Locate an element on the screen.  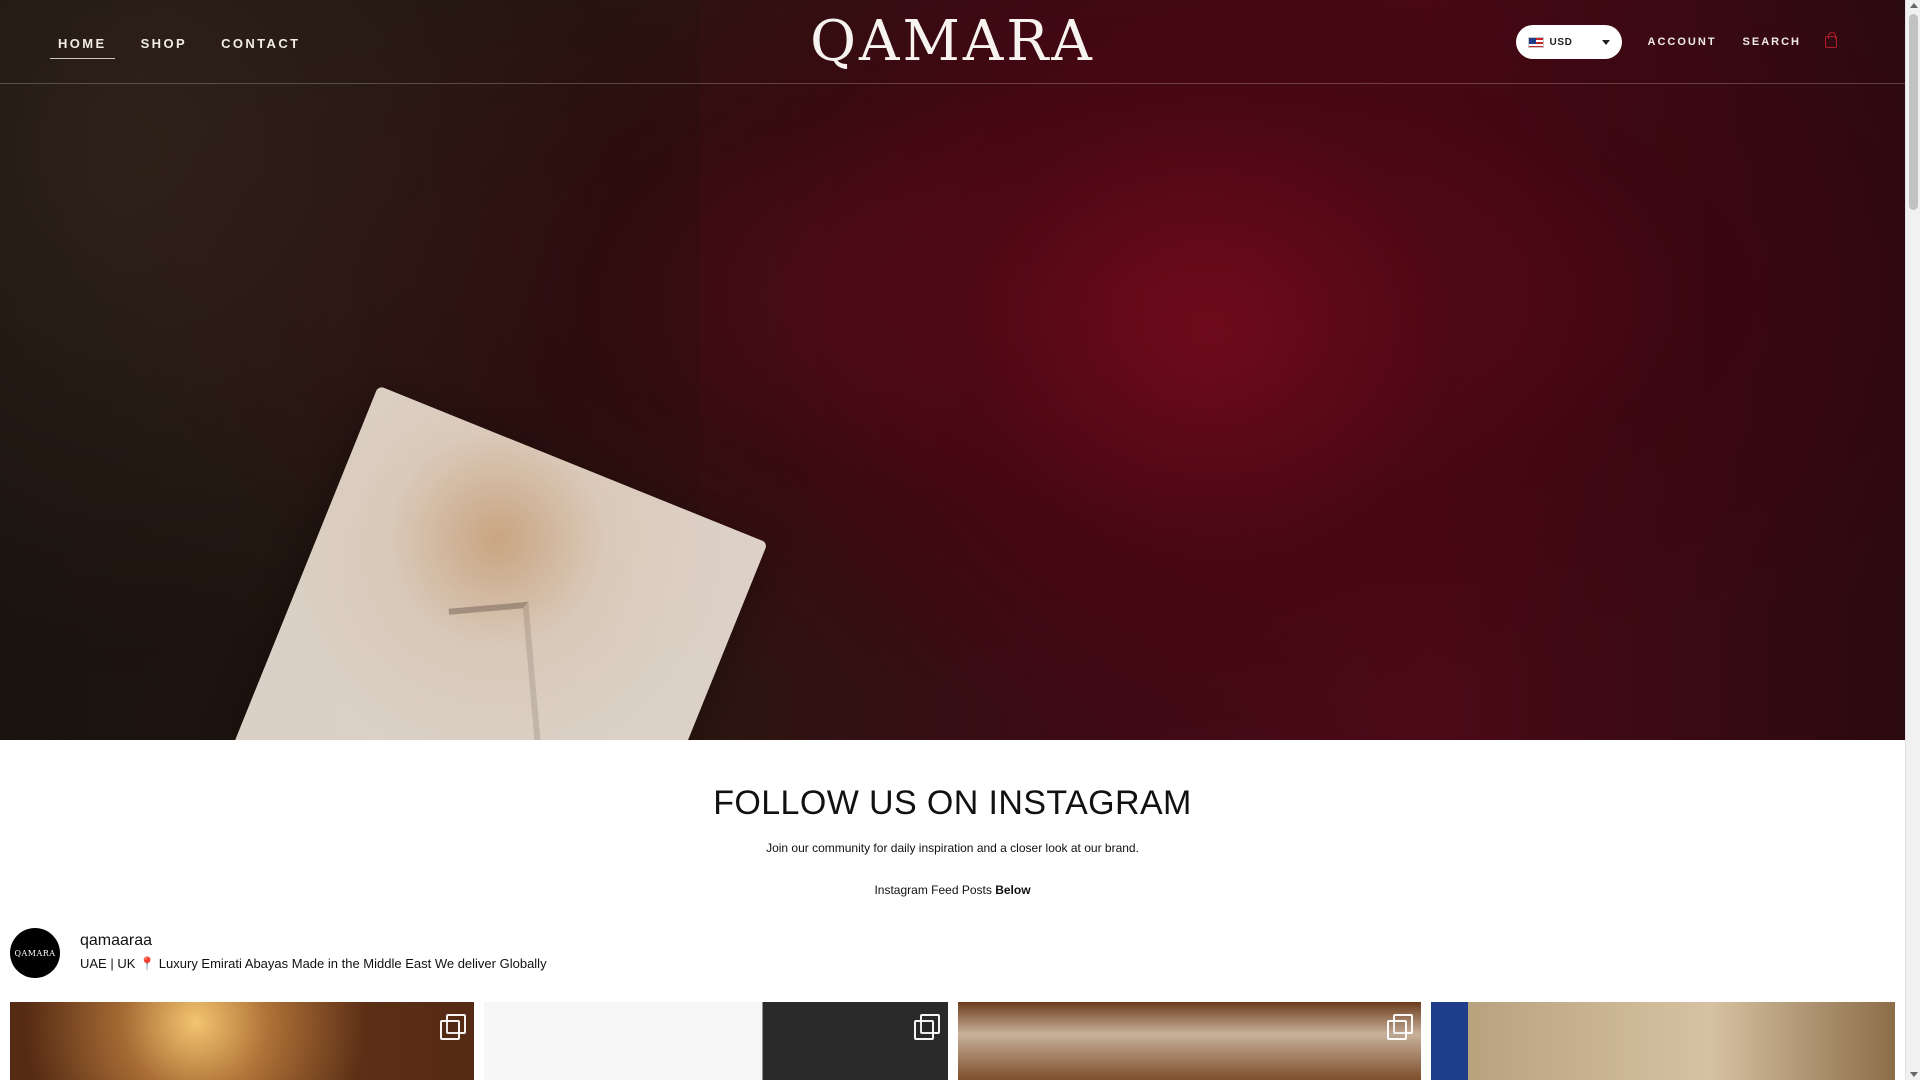
currency-label: USD is located at coordinates (1561, 42).